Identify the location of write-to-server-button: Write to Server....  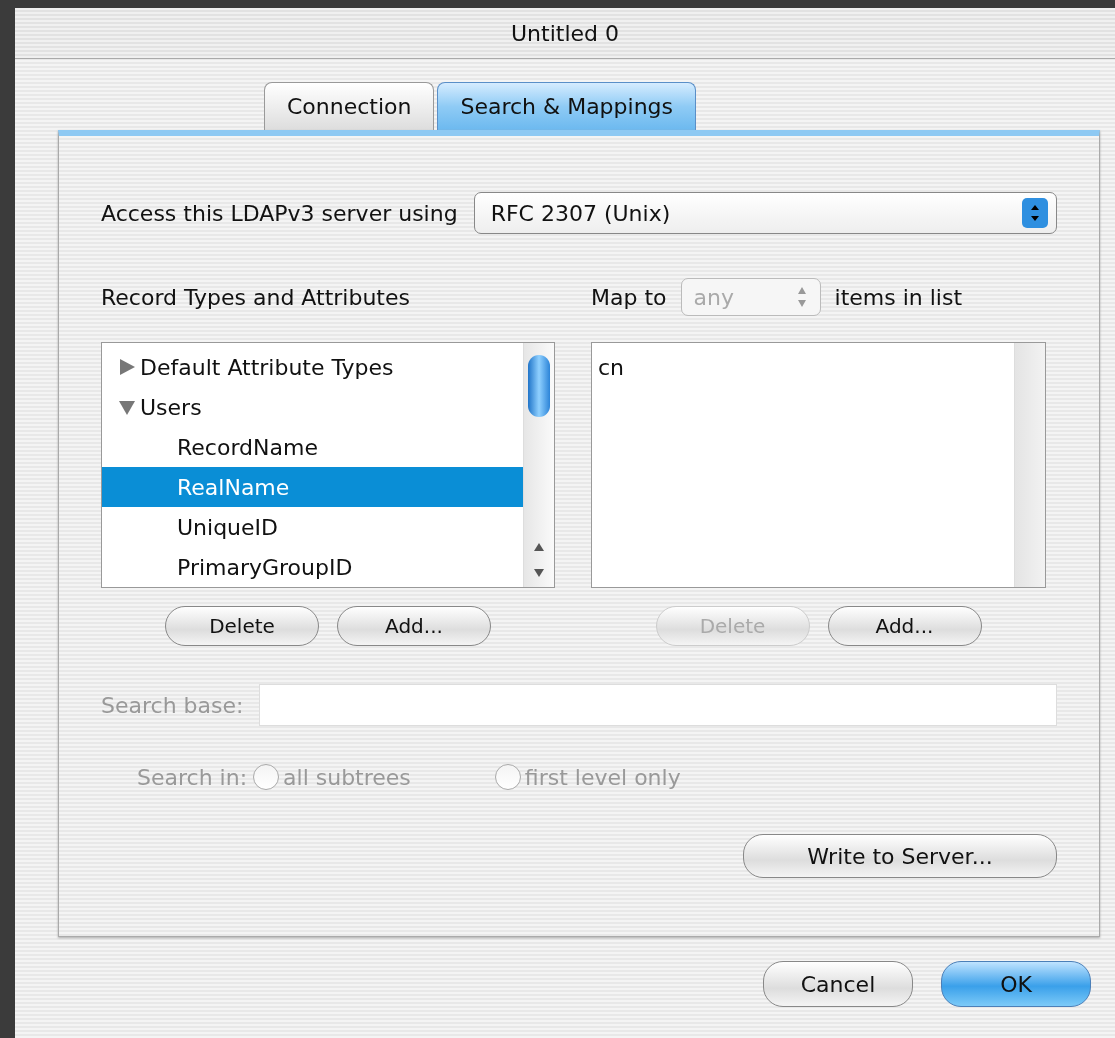
(900, 856).